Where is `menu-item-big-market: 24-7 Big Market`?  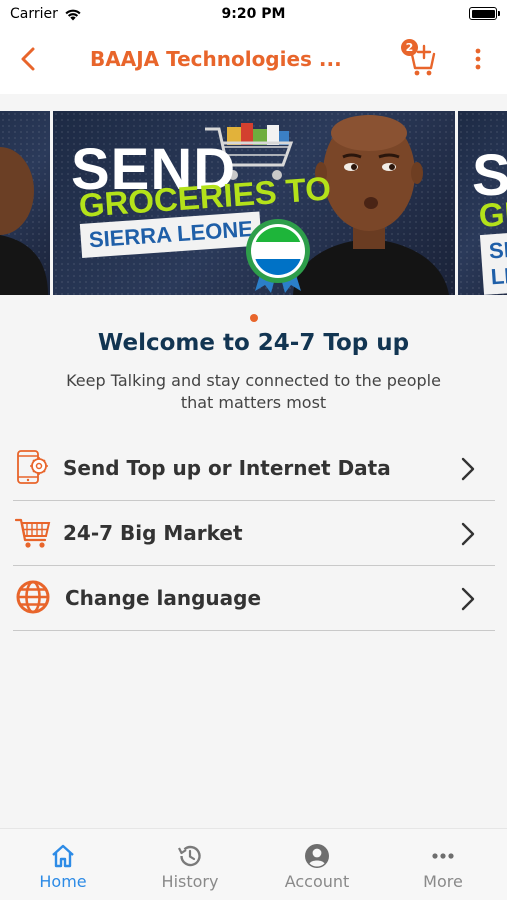 menu-item-big-market: 24-7 Big Market is located at coordinates (254, 533).